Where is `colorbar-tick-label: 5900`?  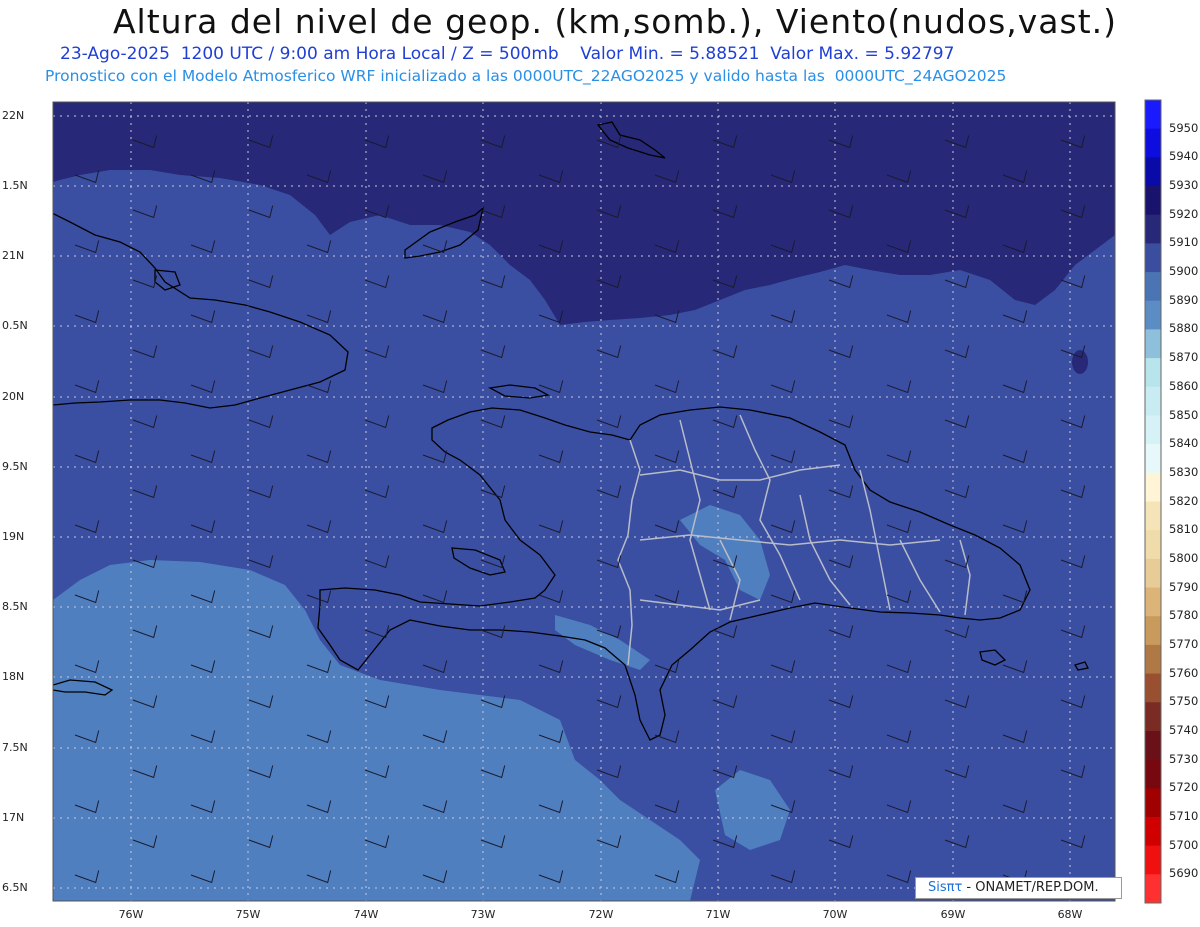 colorbar-tick-label: 5900 is located at coordinates (1184, 271).